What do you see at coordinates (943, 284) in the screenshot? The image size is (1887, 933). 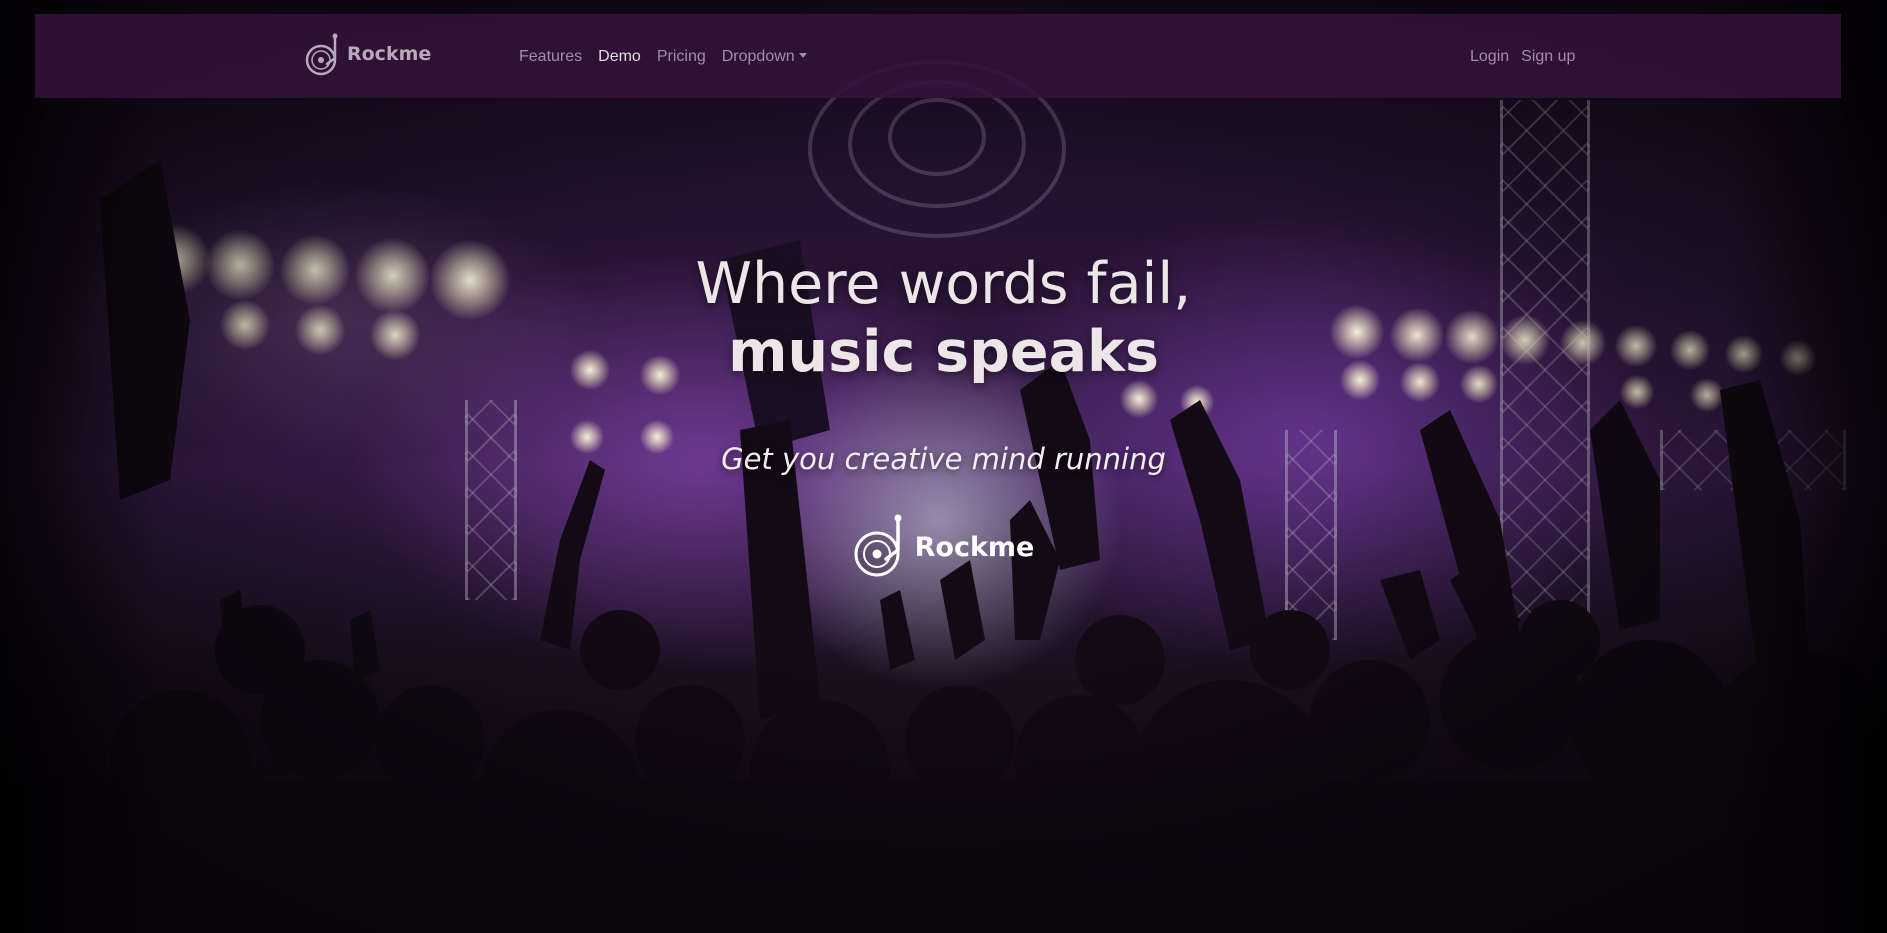 I see `hero-title-line1: Where words fail,` at bounding box center [943, 284].